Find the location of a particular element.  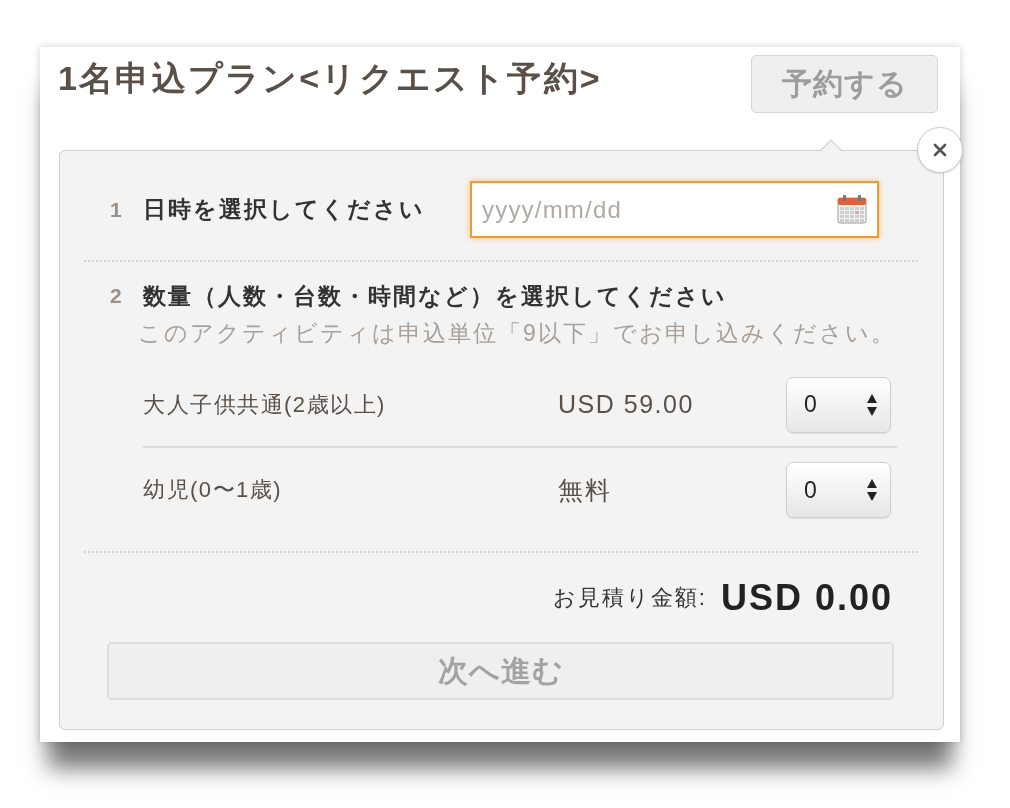

ticket-price: 無料 is located at coordinates (585, 490).